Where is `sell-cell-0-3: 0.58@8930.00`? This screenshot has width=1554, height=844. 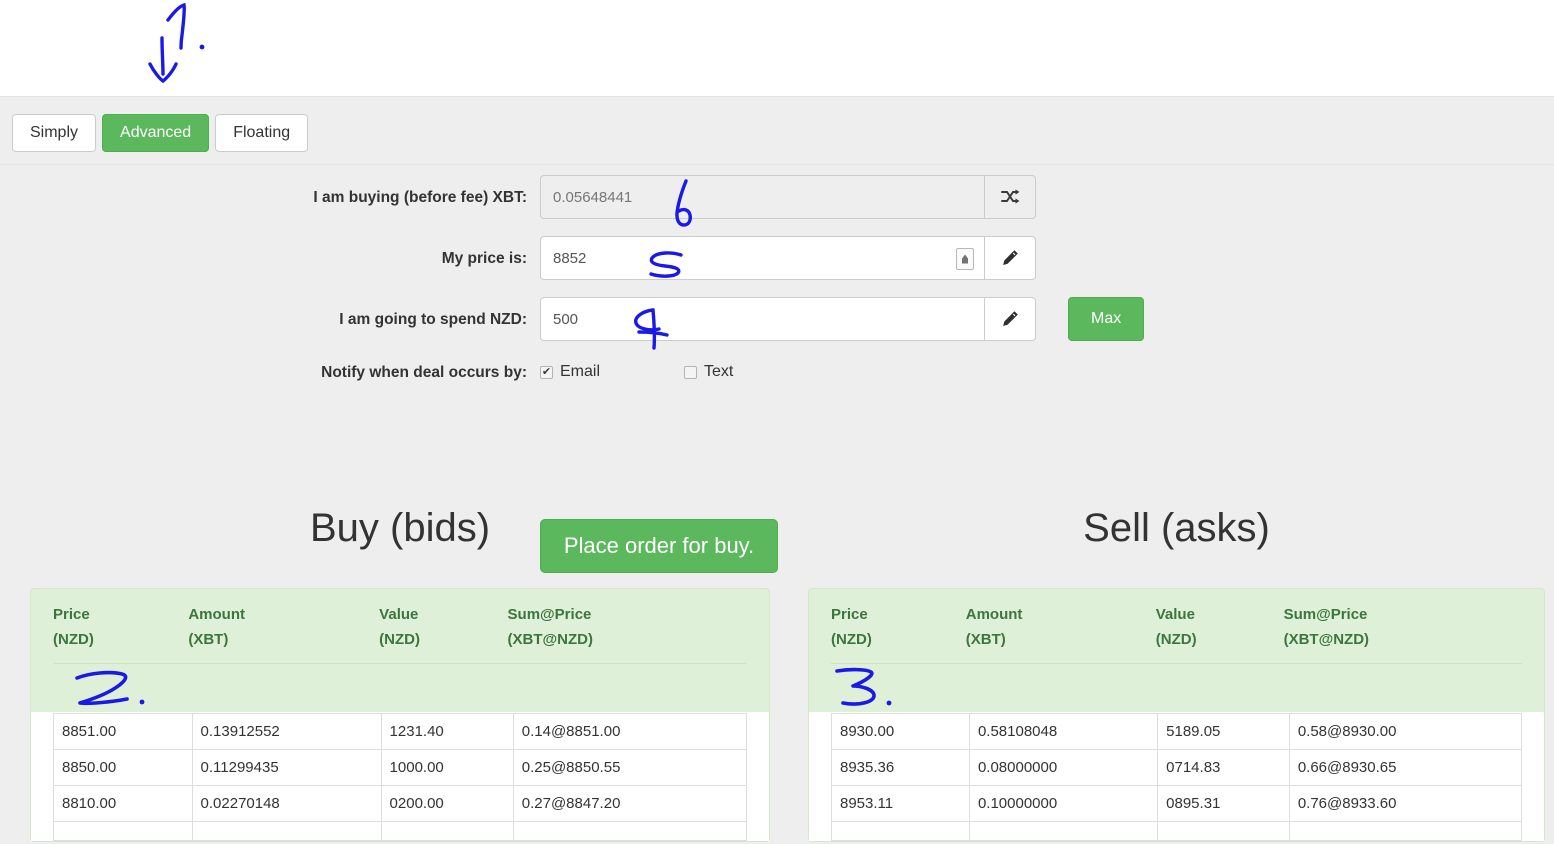 sell-cell-0-3: 0.58@8930.00 is located at coordinates (1405, 731).